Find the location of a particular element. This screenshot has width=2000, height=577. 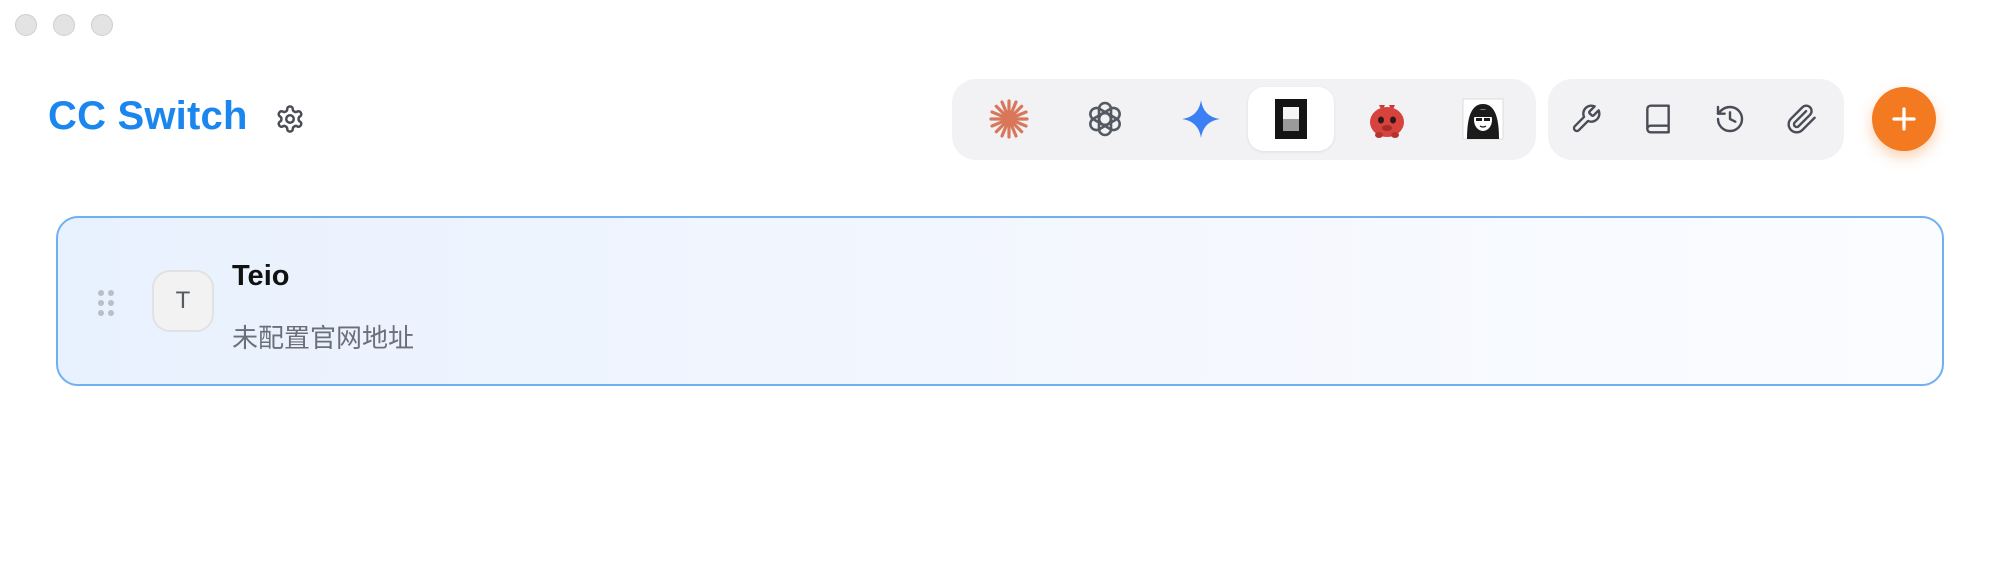

app-red-creature-button is located at coordinates (1387, 119).